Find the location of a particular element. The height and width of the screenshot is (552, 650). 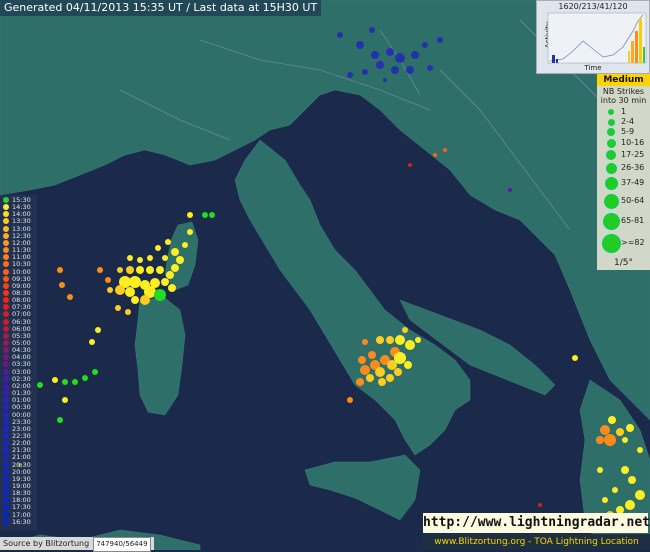

activity-graph is located at coordinates (594, 38).